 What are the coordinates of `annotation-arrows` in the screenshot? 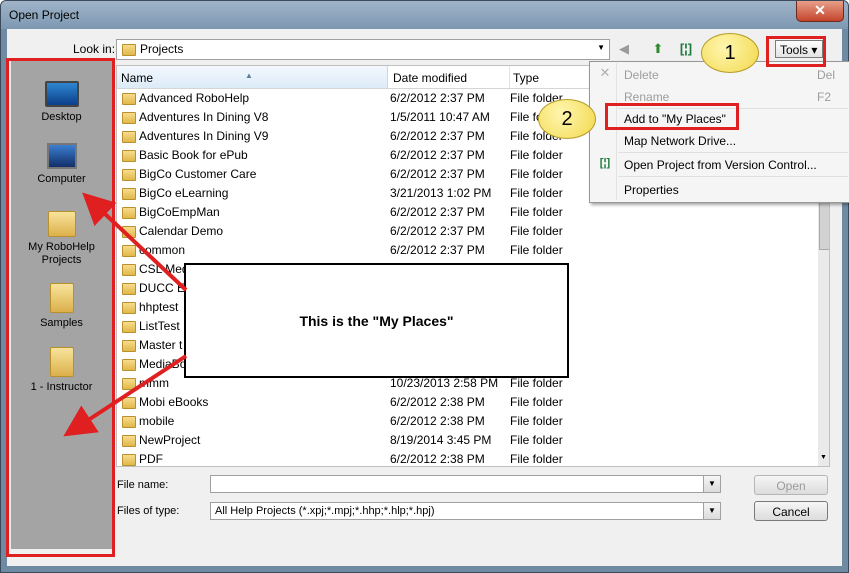 It's located at (125, 314).